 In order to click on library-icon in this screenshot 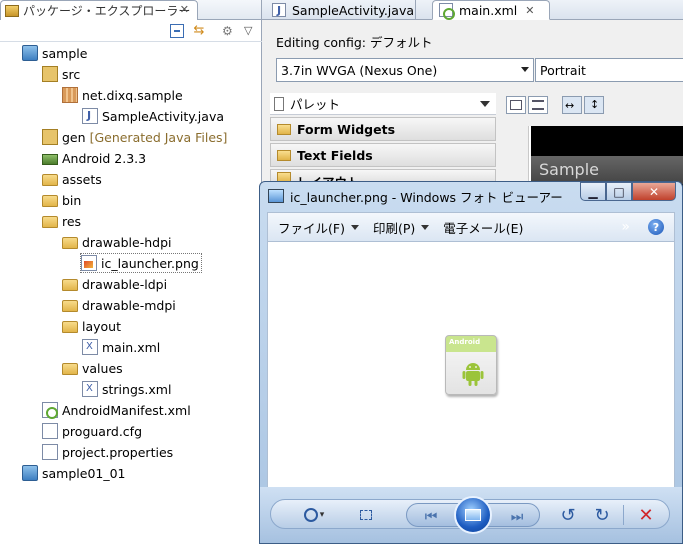, I will do `click(50, 159)`.